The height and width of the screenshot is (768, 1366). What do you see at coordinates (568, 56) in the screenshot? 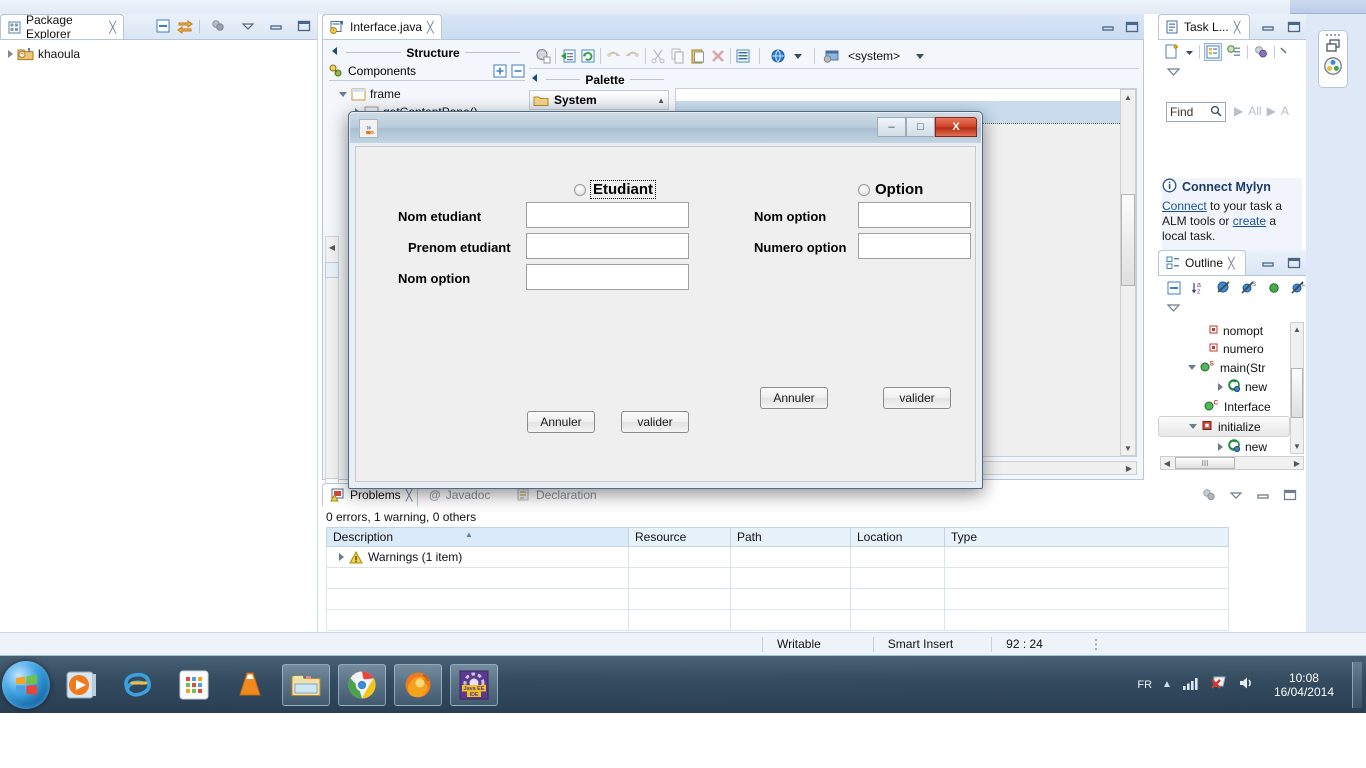
I see `open-source-icon` at bounding box center [568, 56].